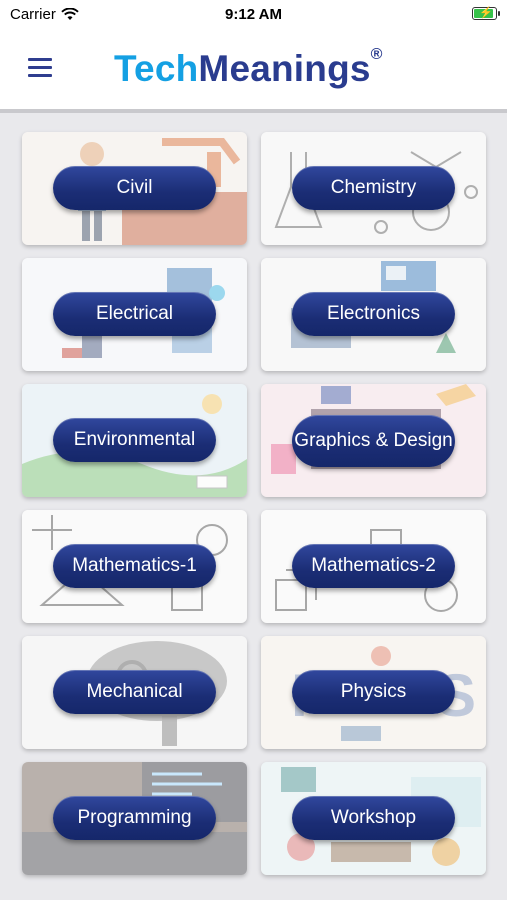 The width and height of the screenshot is (507, 900). I want to click on status-bar: Carrier 9:12 AM ⚡, so click(253, 14).